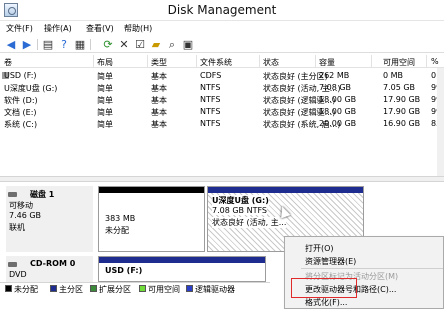  I want to click on cdrom-0-label: CD-ROM 0 DVD, so click(49, 269).